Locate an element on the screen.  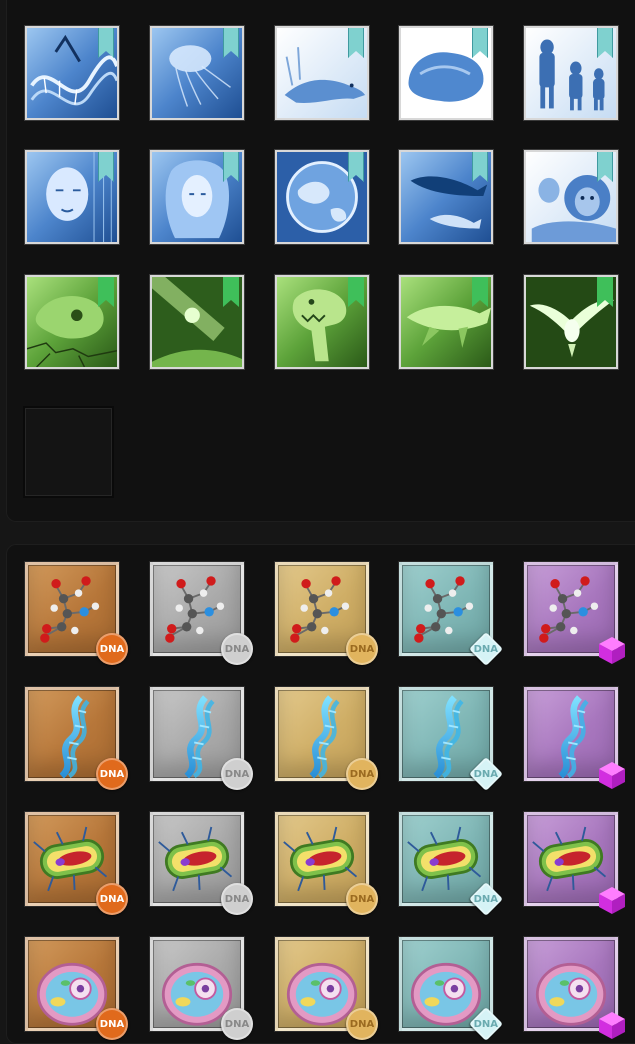
purple-cell-card is located at coordinates (574, 988).